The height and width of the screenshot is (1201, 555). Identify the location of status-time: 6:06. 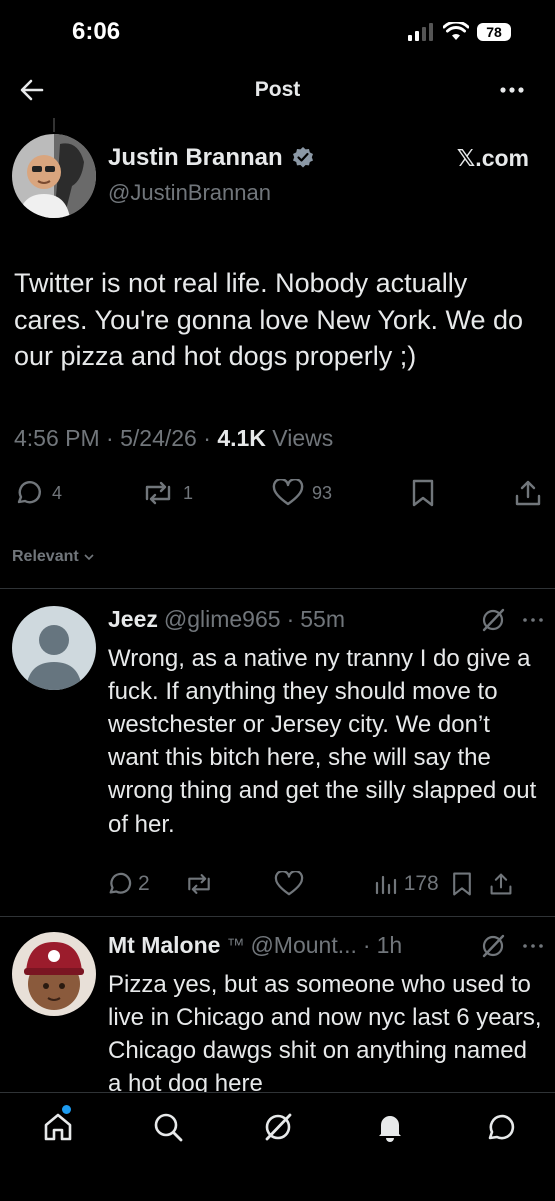
(96, 31).